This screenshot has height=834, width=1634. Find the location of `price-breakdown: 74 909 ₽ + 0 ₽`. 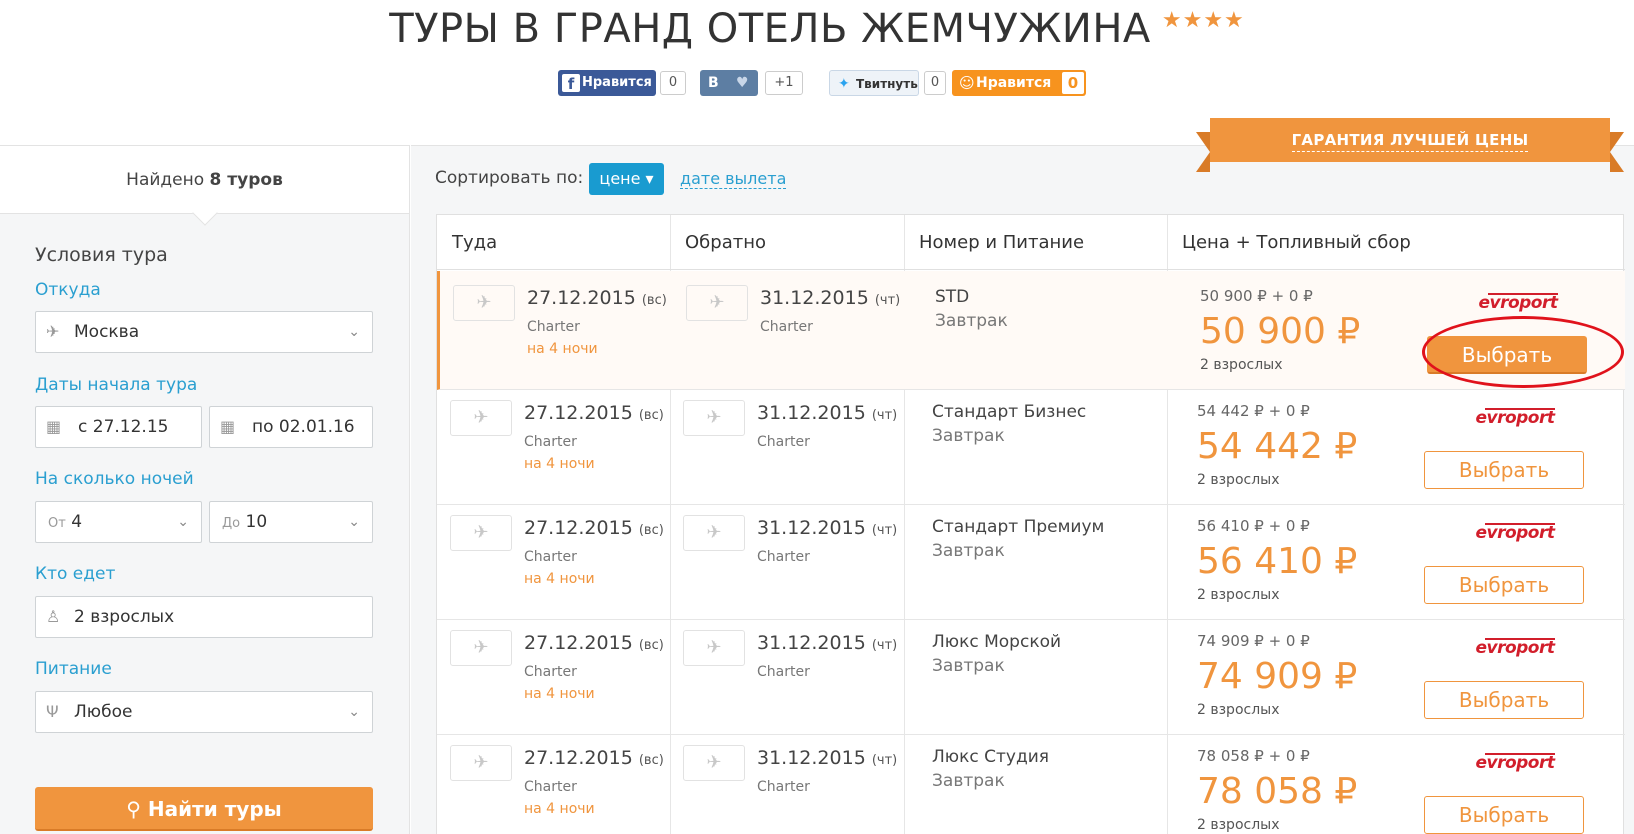

price-breakdown: 74 909 ₽ + 0 ₽ is located at coordinates (1253, 641).